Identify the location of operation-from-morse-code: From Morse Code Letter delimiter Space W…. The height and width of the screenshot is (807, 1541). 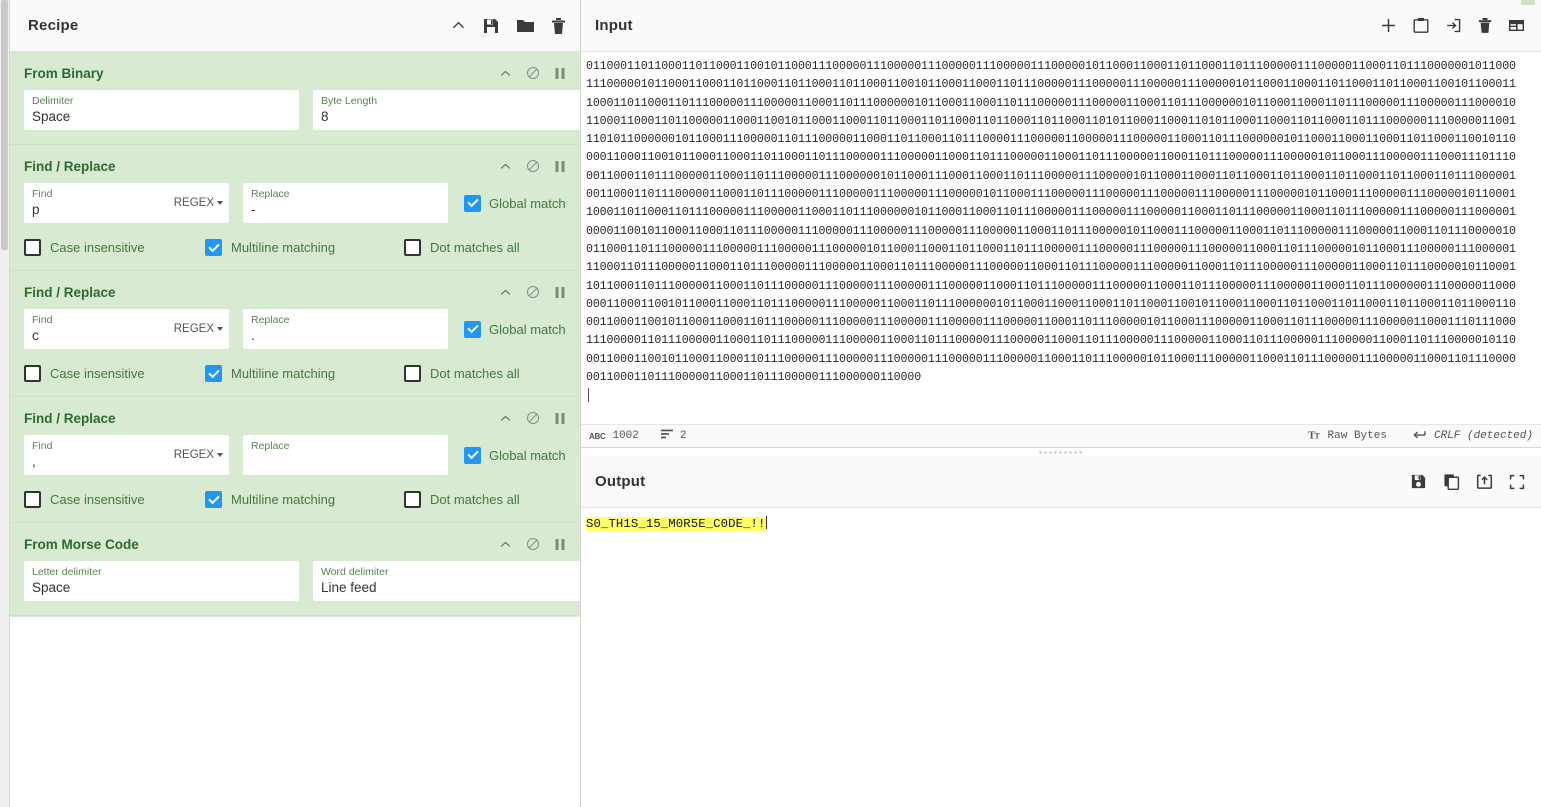
(295, 569).